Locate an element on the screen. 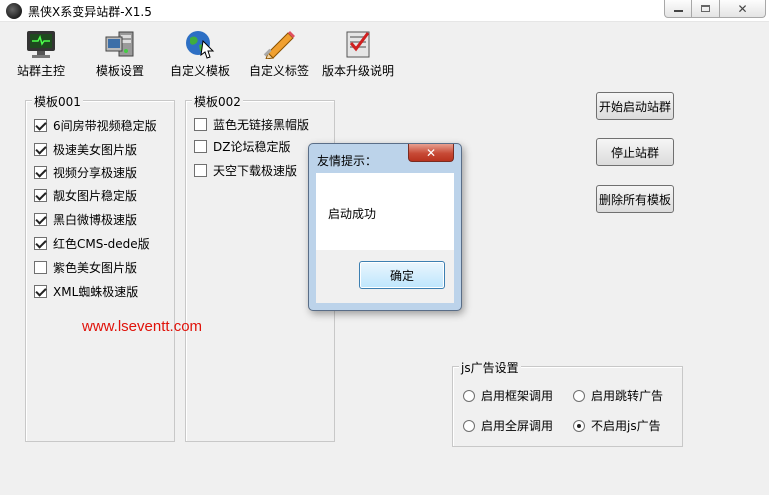 The image size is (769, 495). template-option: 极速美女图片版 is located at coordinates (85, 149).